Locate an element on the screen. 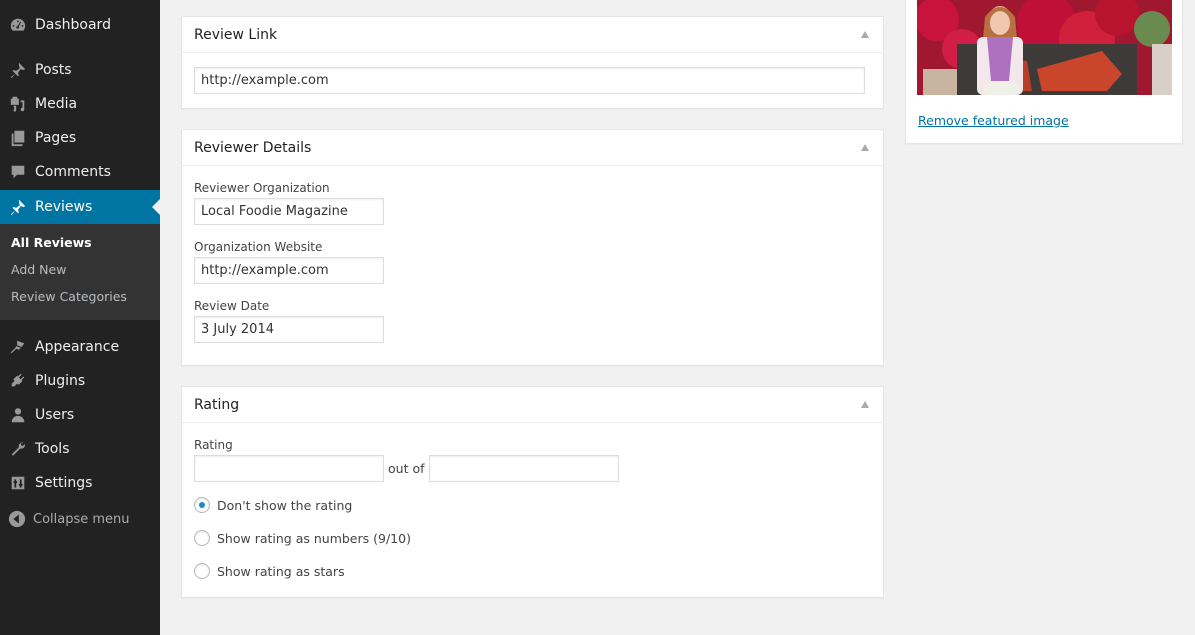 This screenshot has width=1195, height=635. featured-image is located at coordinates (1044, 47).